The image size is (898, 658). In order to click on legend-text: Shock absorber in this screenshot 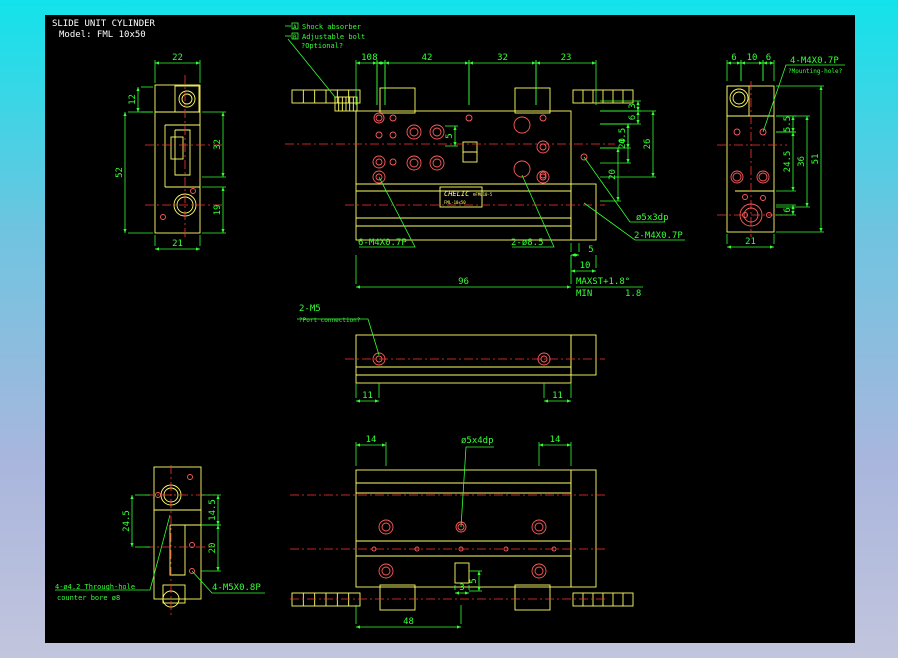, I will do `click(331, 27)`.